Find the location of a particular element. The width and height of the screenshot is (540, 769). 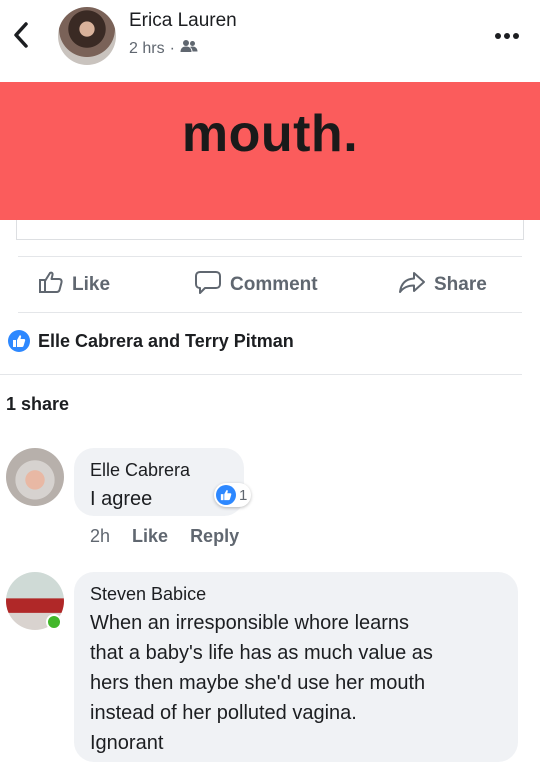

comment-meta: 2h Like Reply is located at coordinates (164, 536).